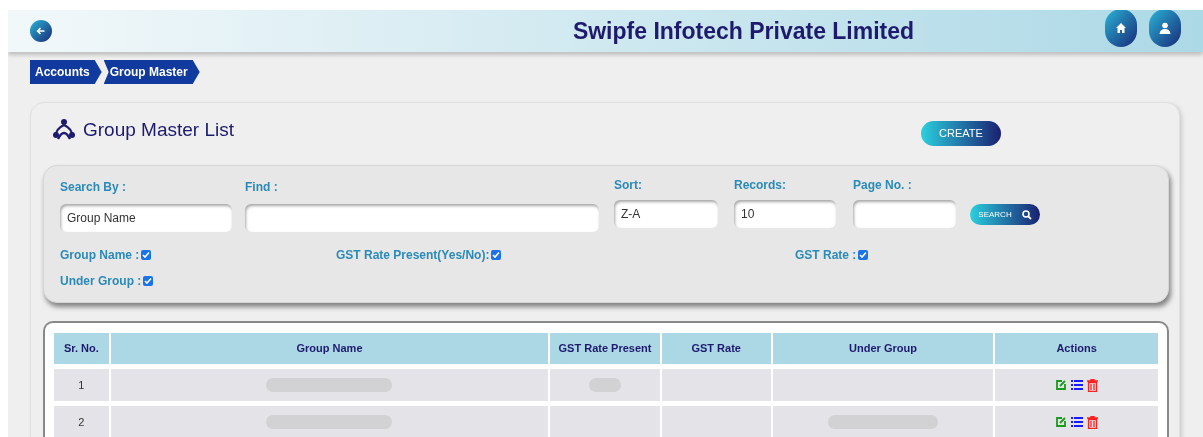 The width and height of the screenshot is (1203, 437). I want to click on field-label: Records:, so click(760, 185).